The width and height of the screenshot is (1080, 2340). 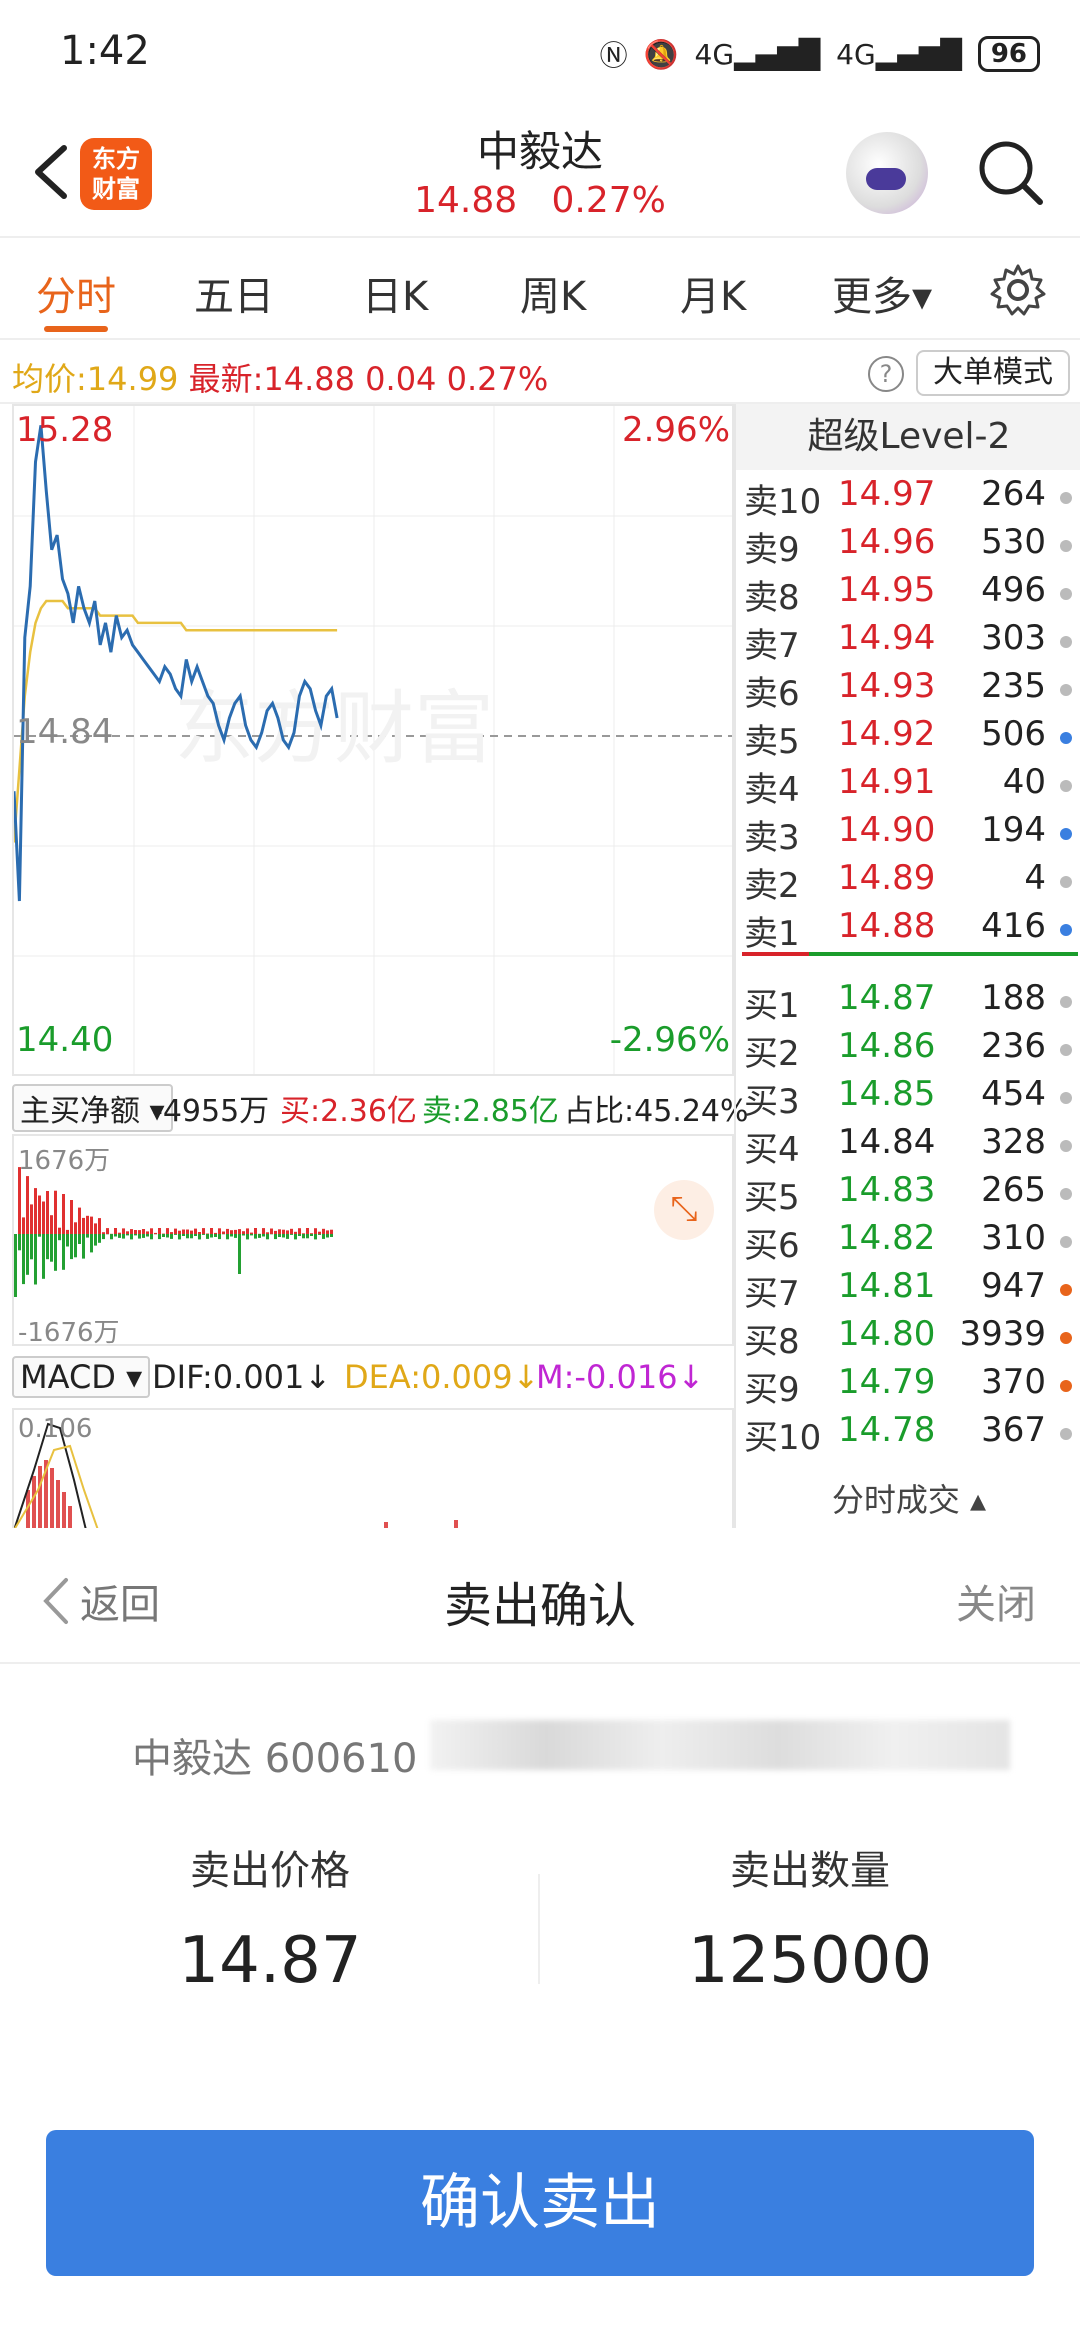 I want to click on sell-amount: 卖:2.85亿, so click(x=490, y=1111).